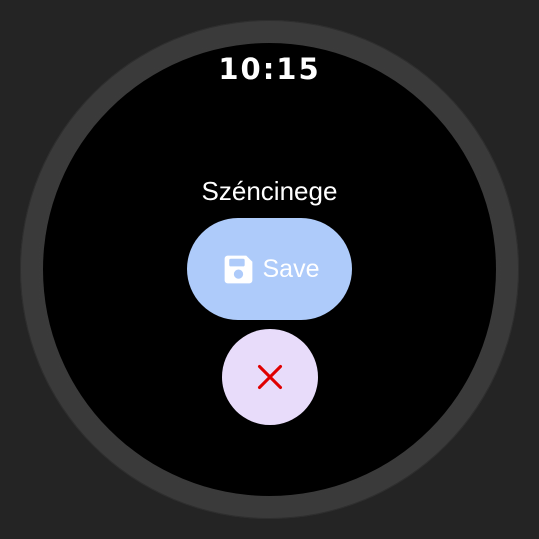 This screenshot has height=539, width=539. I want to click on save-button: Save, so click(269, 269).